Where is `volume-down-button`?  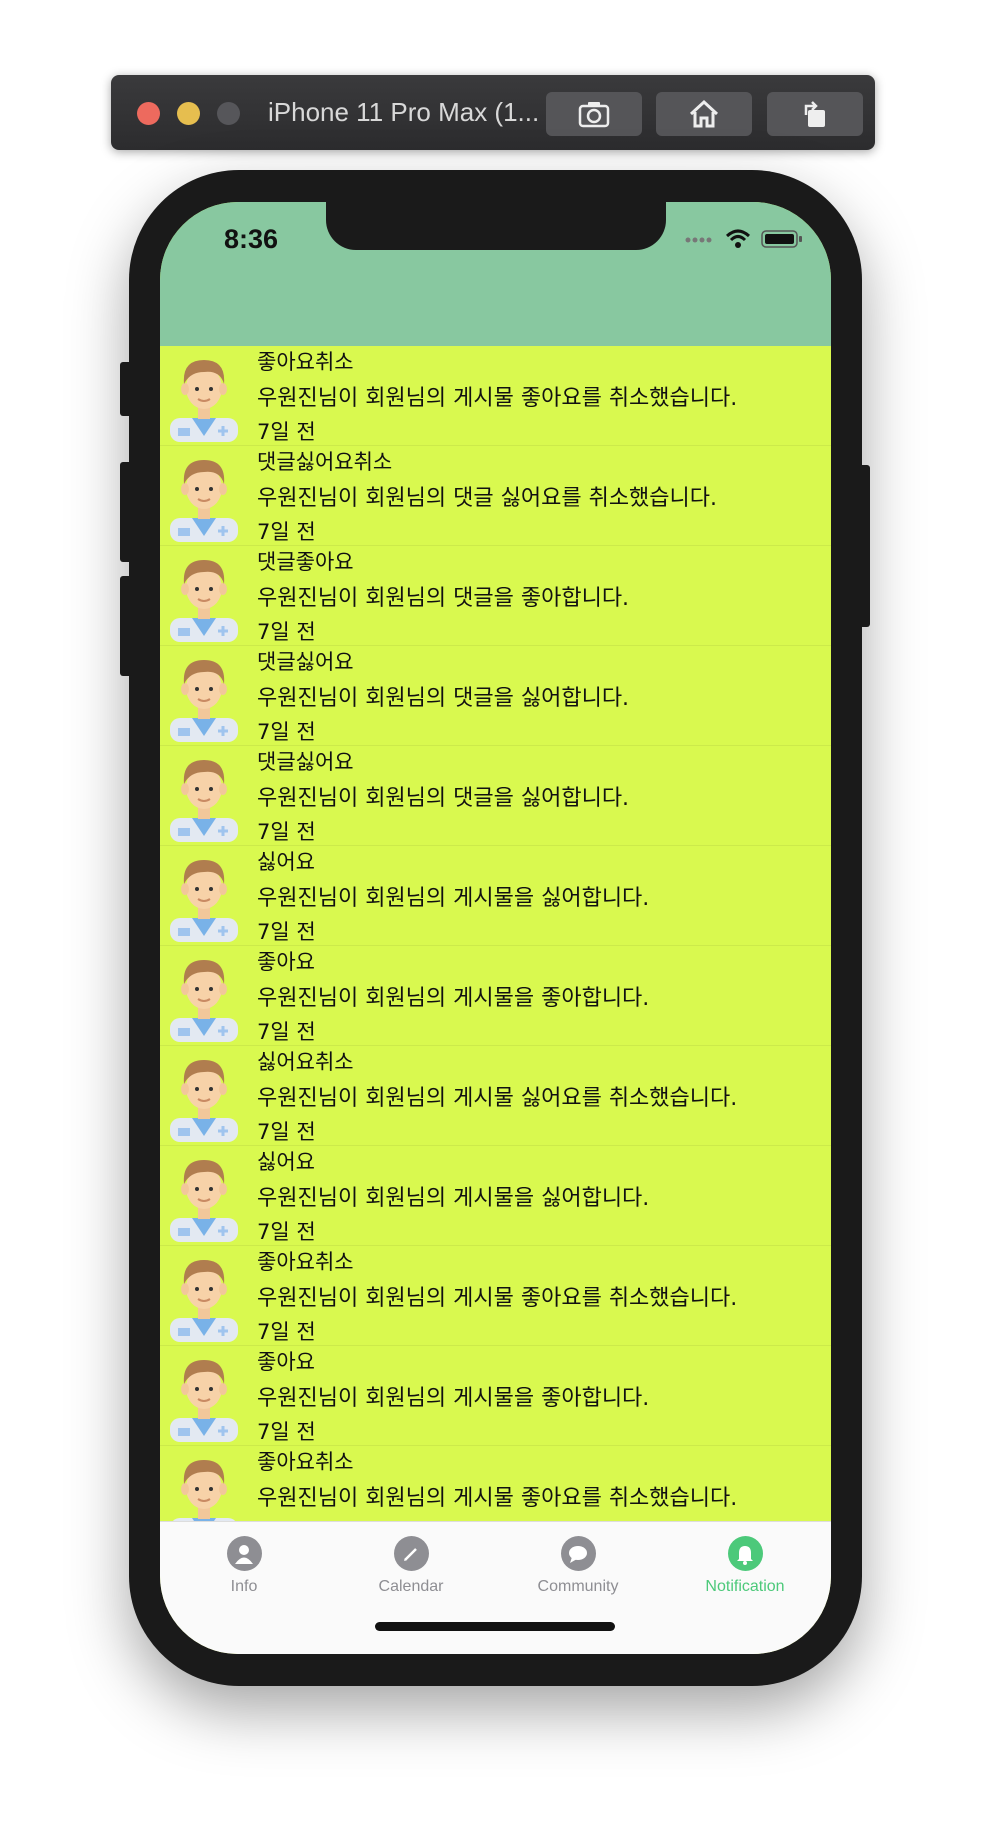 volume-down-button is located at coordinates (126, 626).